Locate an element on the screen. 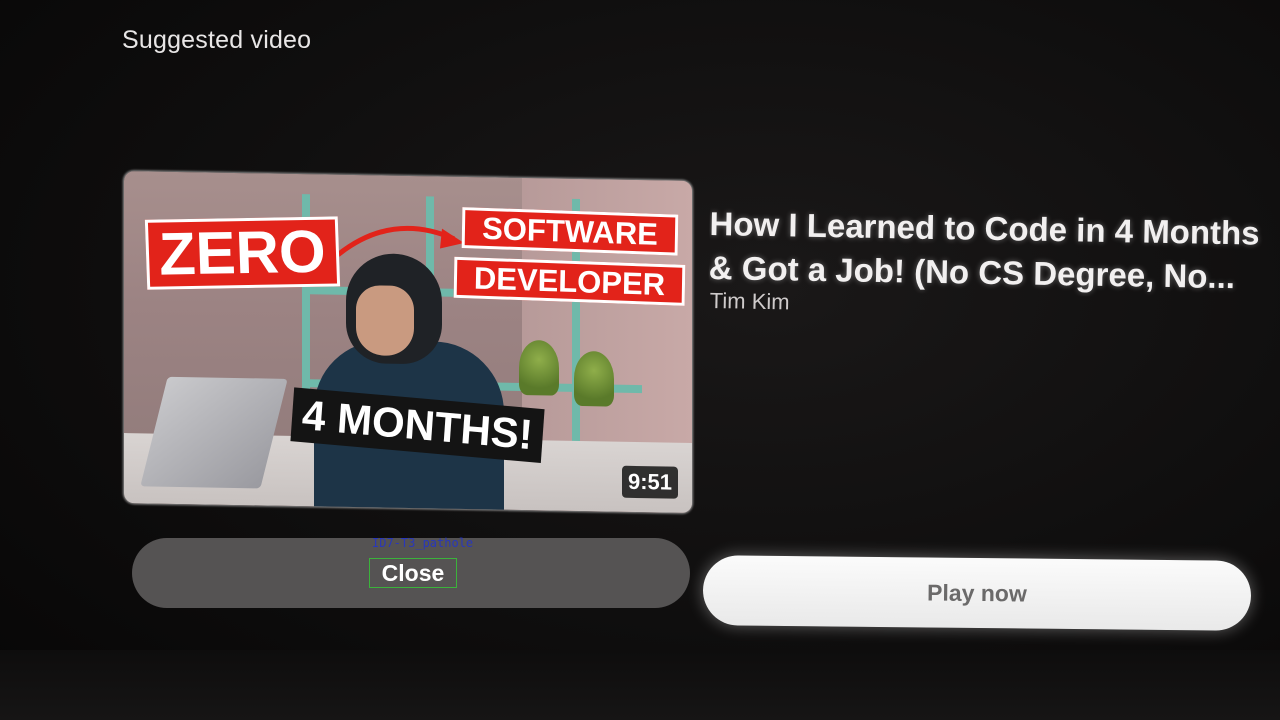 This screenshot has height=720, width=1280. annotation-tag: ID7-T3_pathole is located at coordinates (423, 543).